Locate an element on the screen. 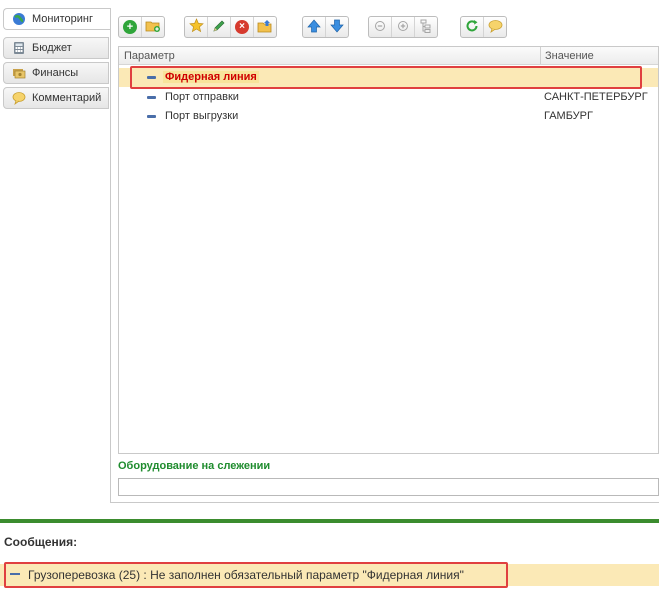  tree-structure-button is located at coordinates (425, 27).